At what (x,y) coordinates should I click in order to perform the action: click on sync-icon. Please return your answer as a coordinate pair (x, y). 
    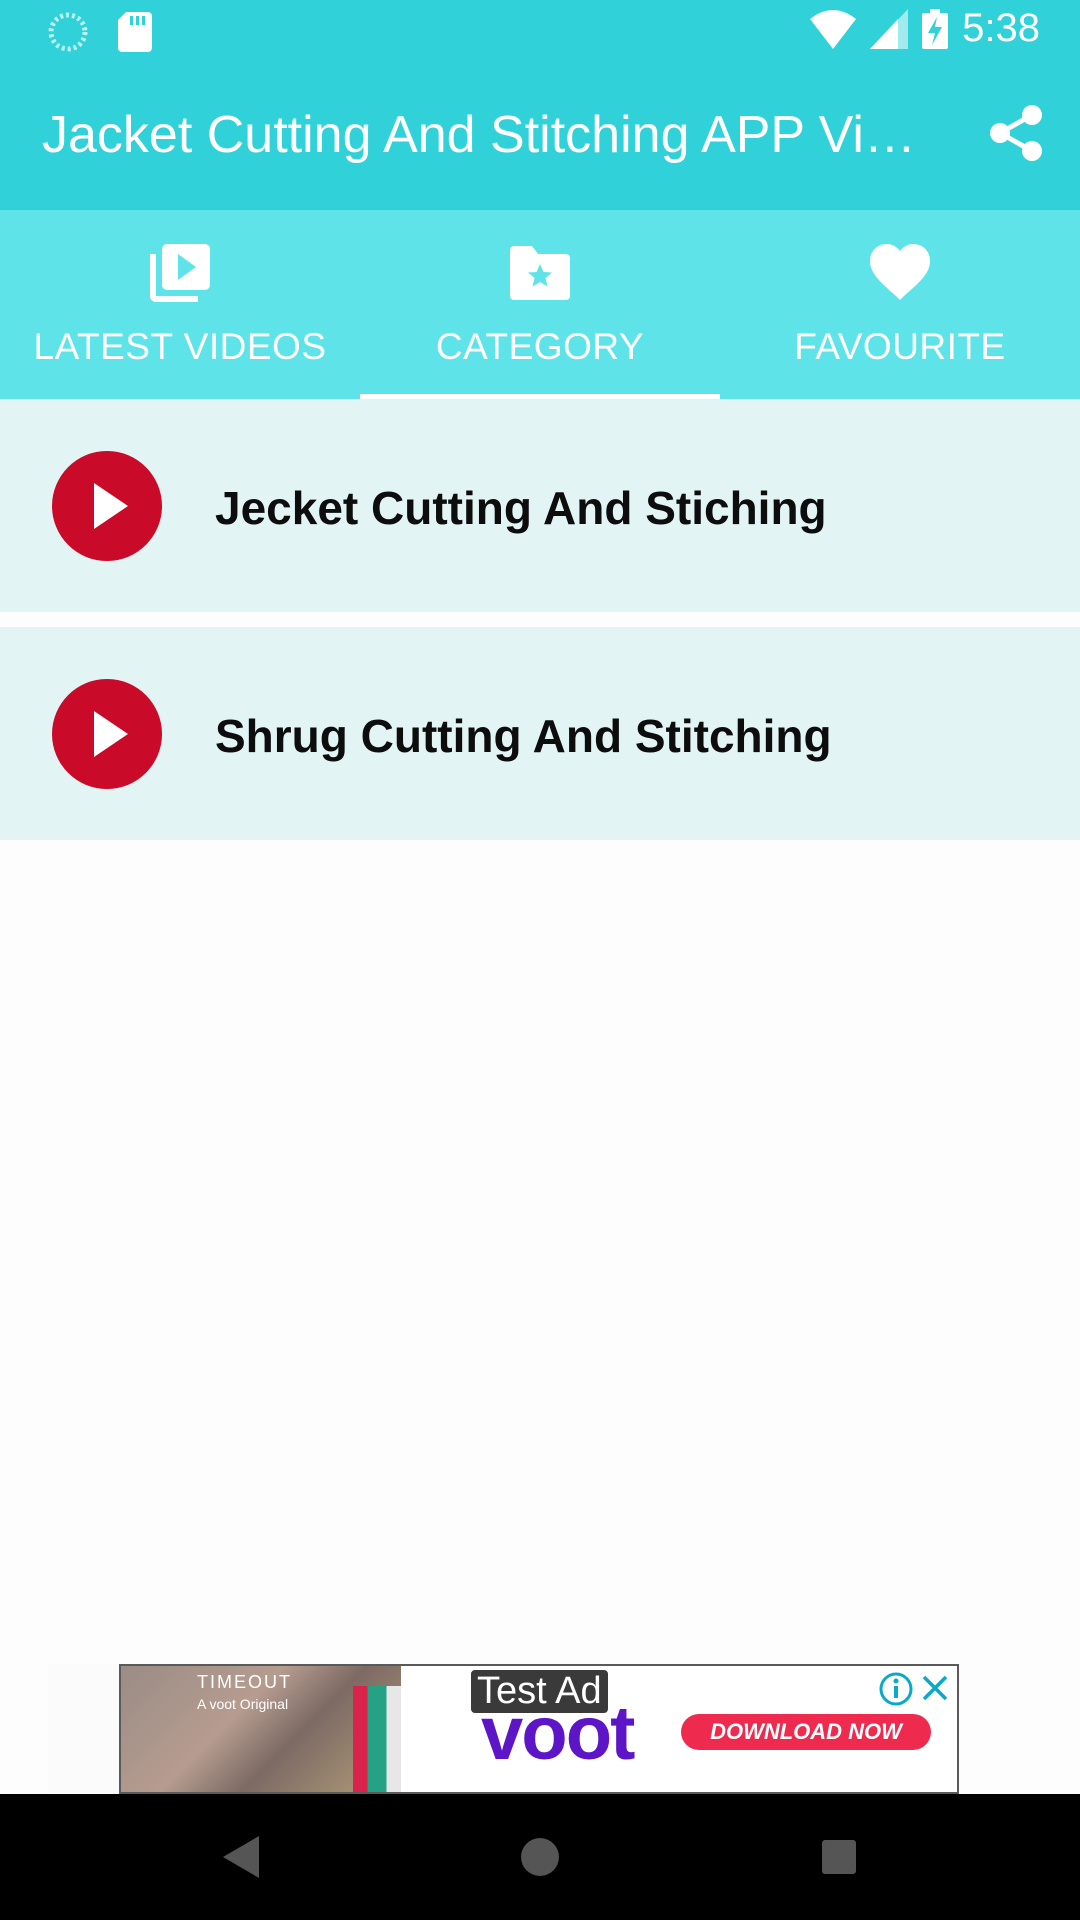
    Looking at the image, I should click on (68, 32).